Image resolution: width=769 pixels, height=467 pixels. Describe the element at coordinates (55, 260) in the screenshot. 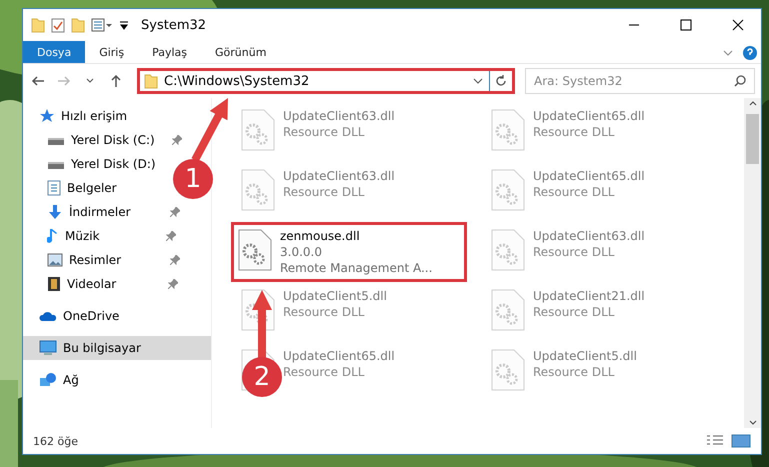

I see `picture-icon` at that location.